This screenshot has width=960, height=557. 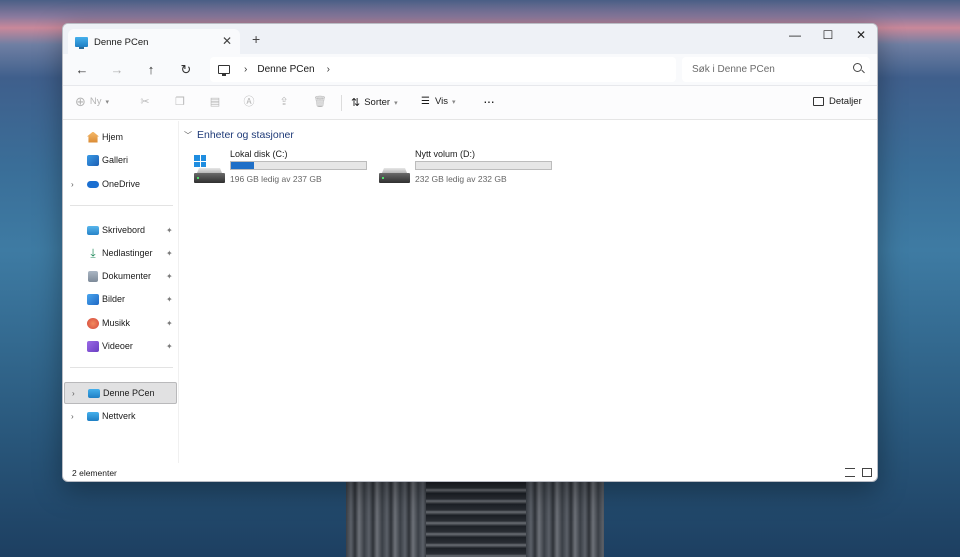 What do you see at coordinates (145, 102) in the screenshot?
I see `cut-icon: ✂` at bounding box center [145, 102].